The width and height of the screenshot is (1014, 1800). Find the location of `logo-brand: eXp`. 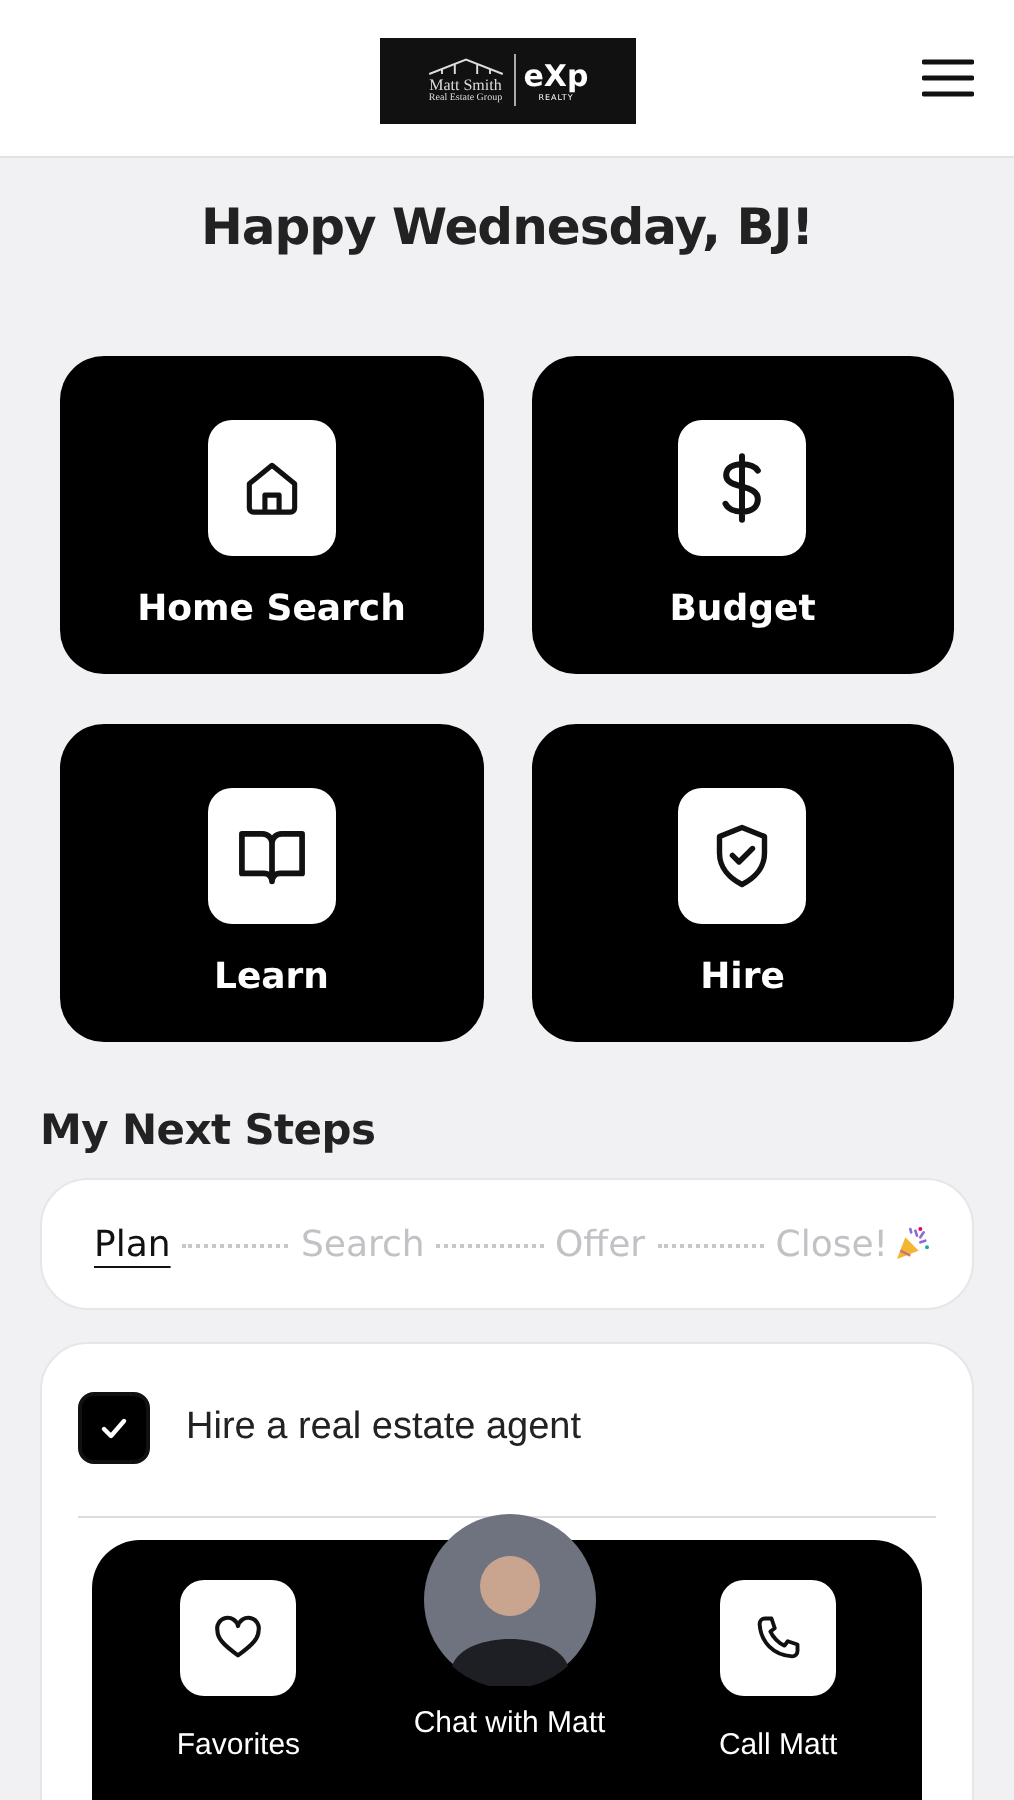

logo-brand: eXp is located at coordinates (556, 75).